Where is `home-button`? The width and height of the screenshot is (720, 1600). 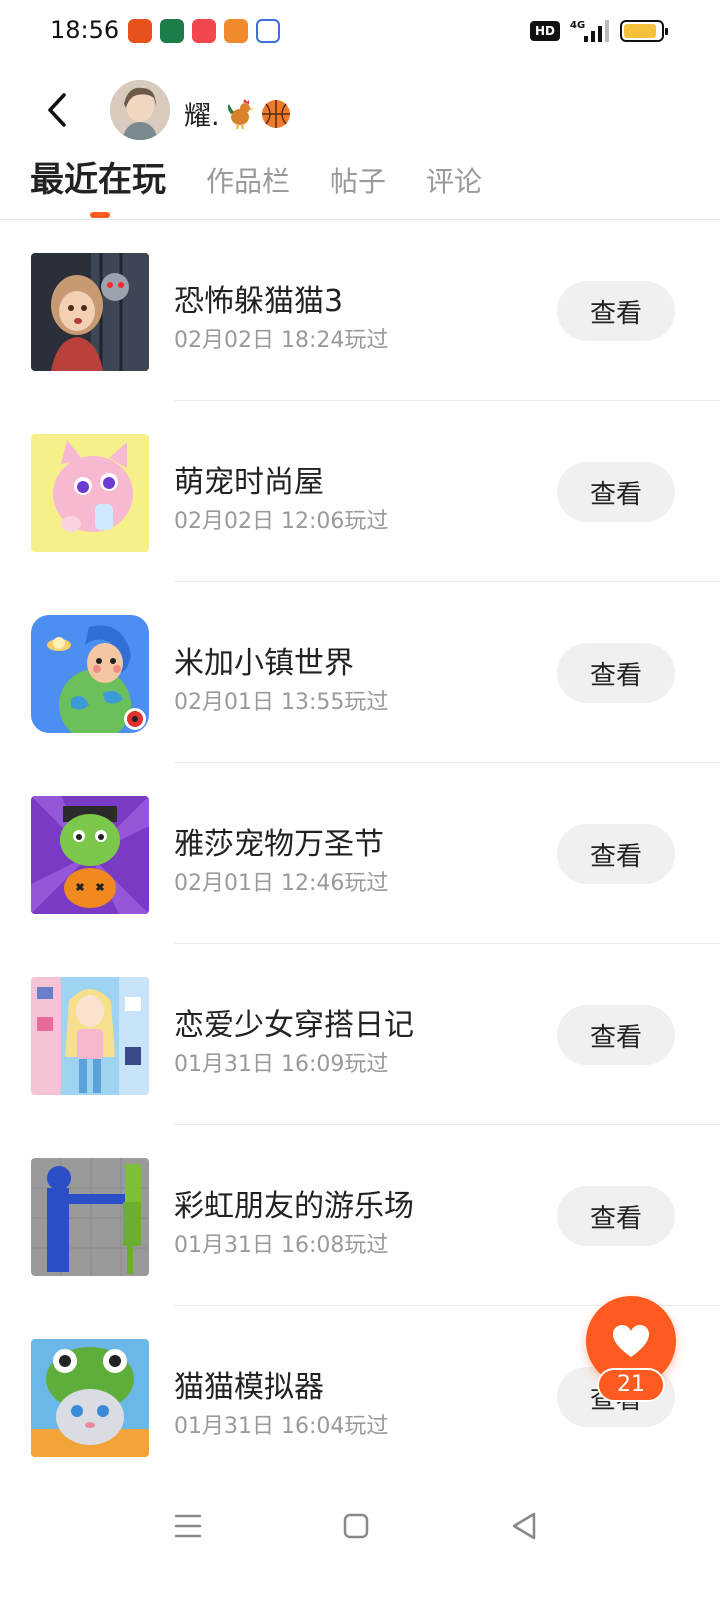
home-button is located at coordinates (356, 1526).